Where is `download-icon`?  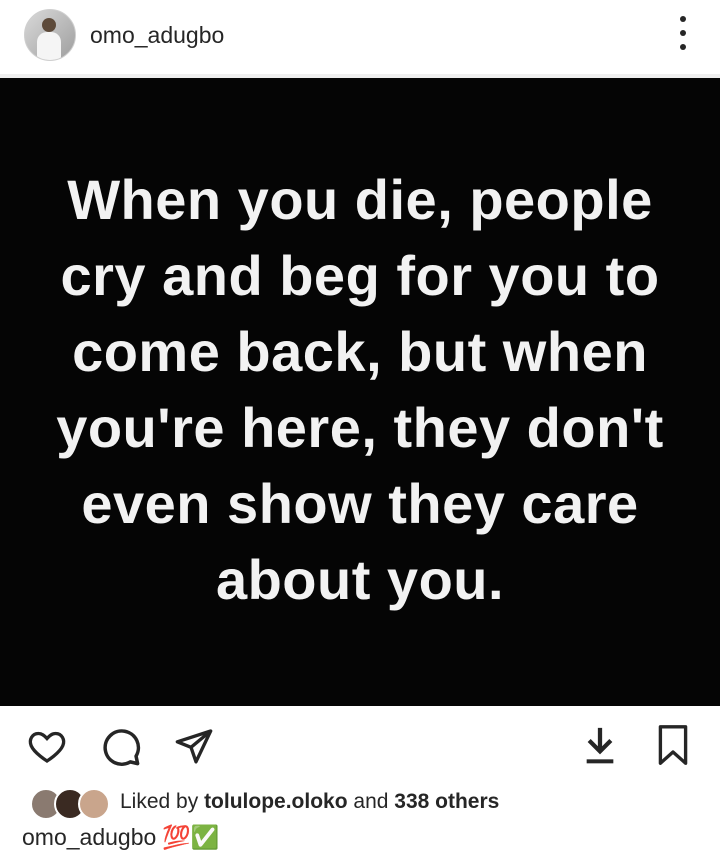
download-icon is located at coordinates (600, 746).